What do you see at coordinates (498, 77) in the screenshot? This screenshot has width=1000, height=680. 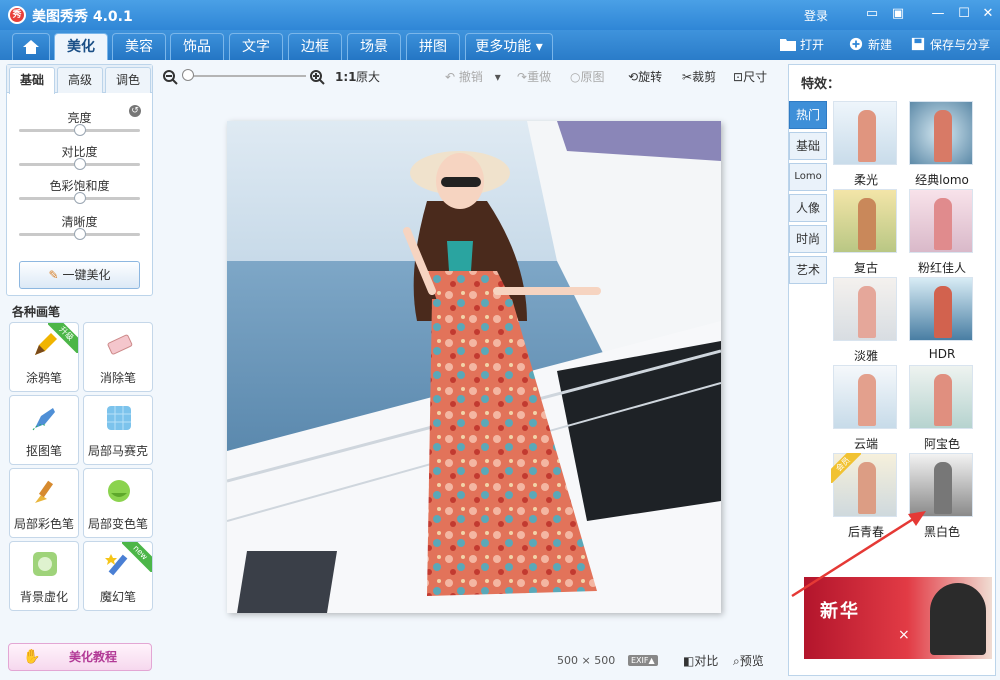 I see `chevron-down-icon: ▾` at bounding box center [498, 77].